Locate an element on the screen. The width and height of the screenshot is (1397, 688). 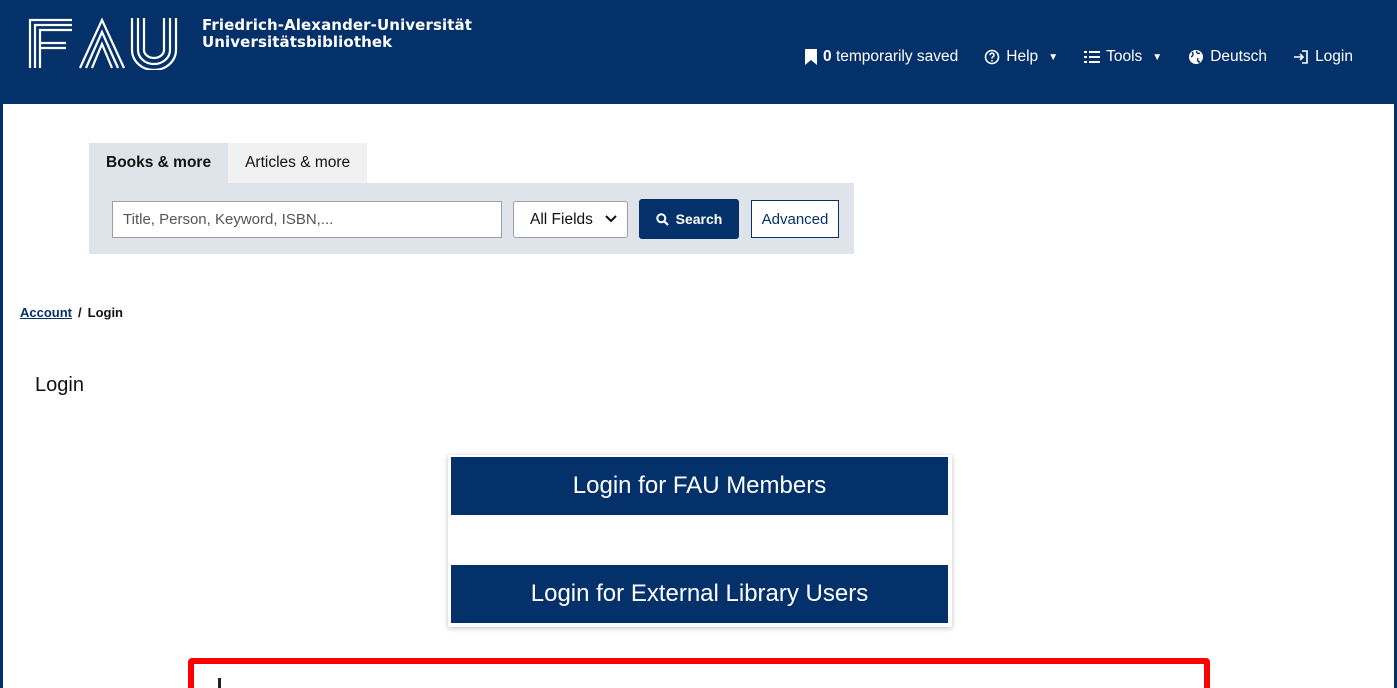
search-icon is located at coordinates (662, 219).